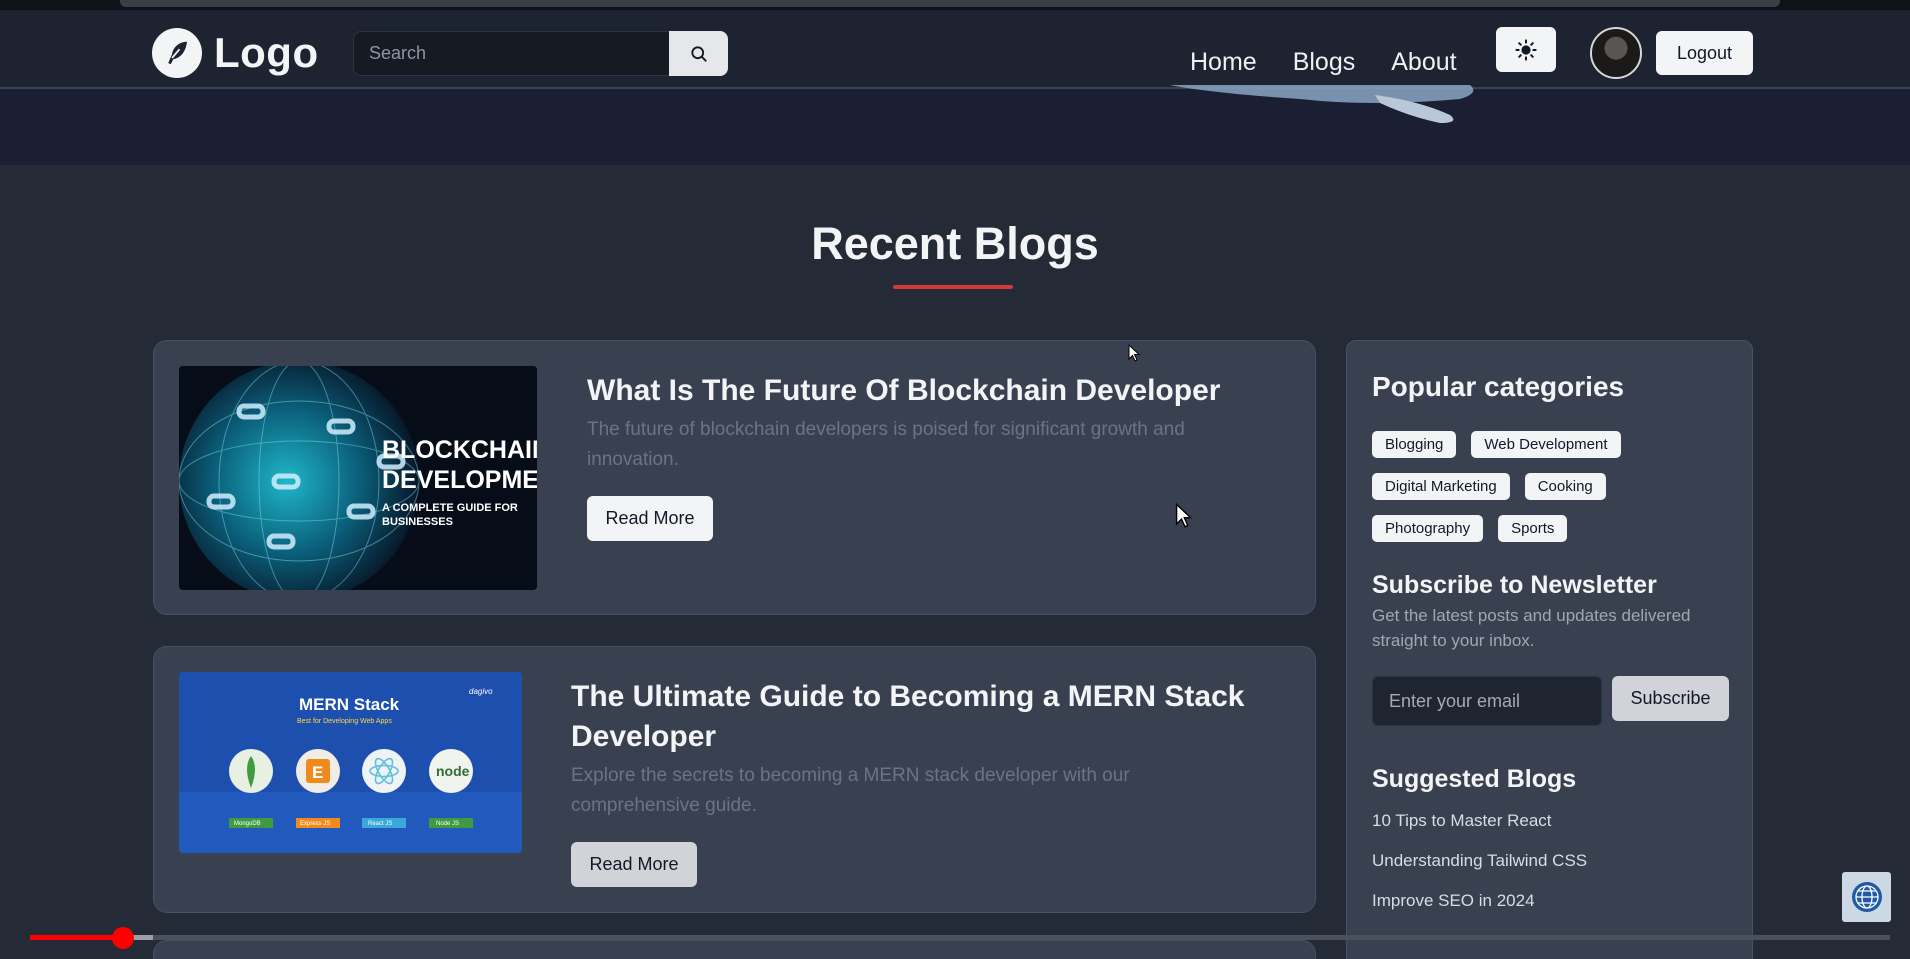  Describe the element at coordinates (459, 480) in the screenshot. I see `thumb-blockchain-line2: DEVELOPMENT` at that location.